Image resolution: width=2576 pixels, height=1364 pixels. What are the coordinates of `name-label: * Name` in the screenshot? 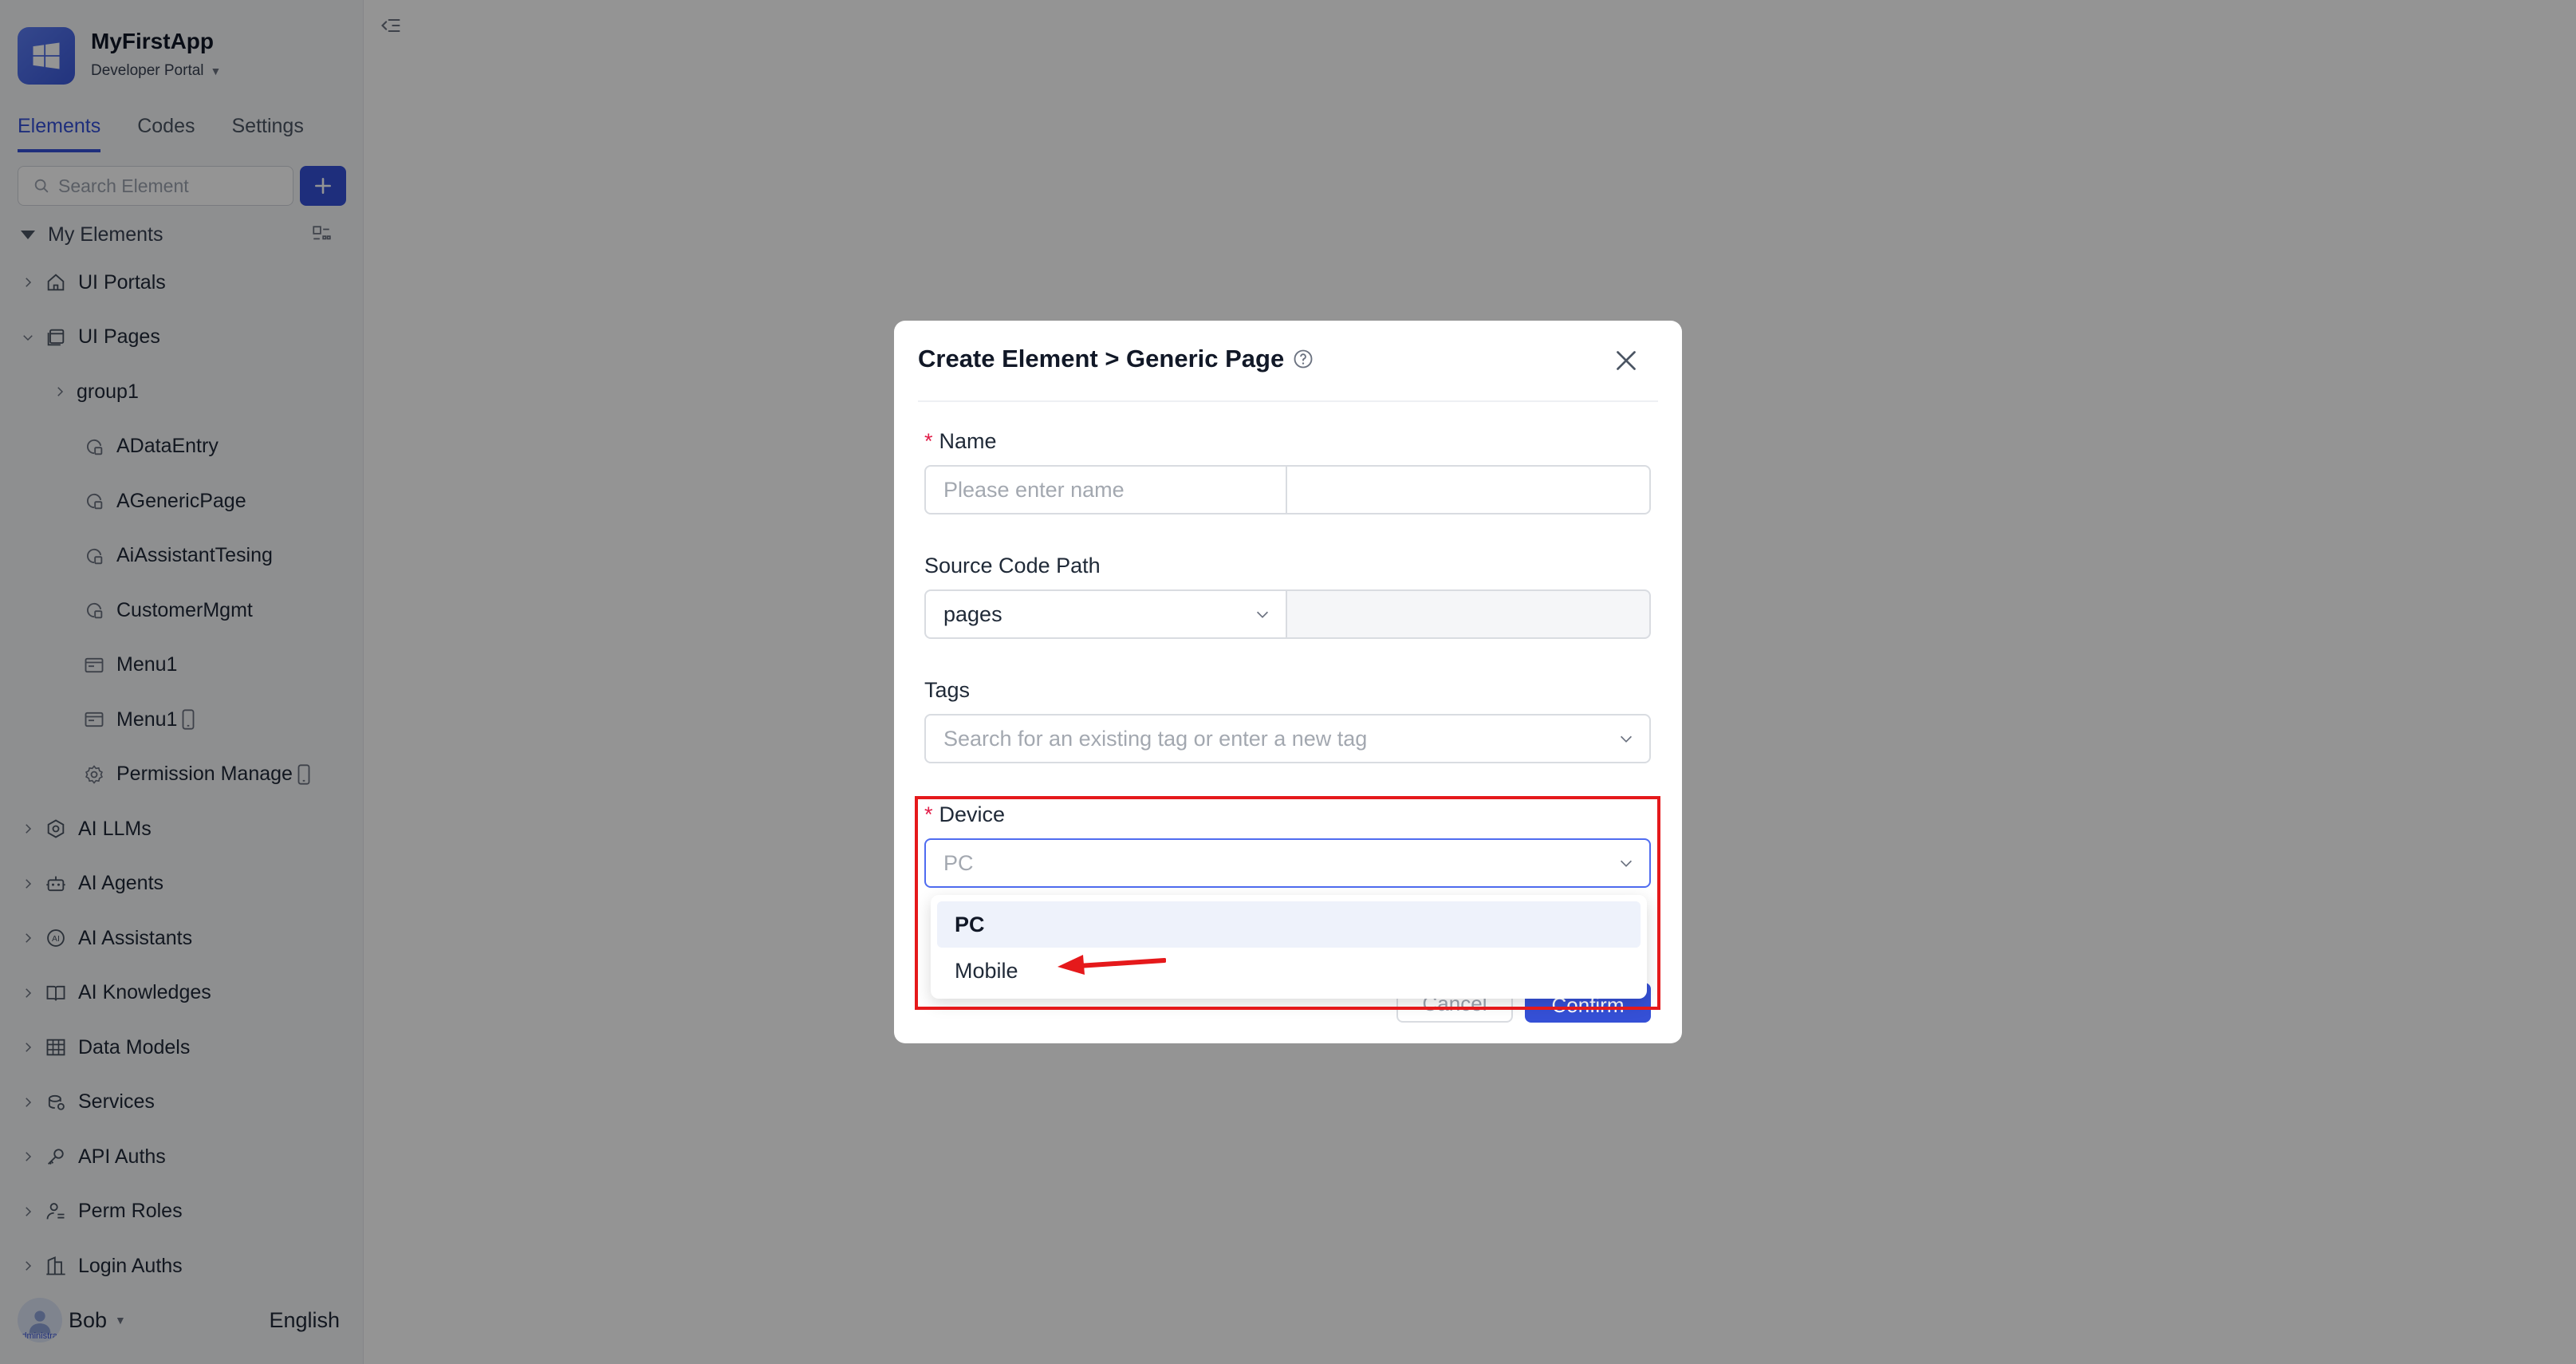 It's located at (960, 441).